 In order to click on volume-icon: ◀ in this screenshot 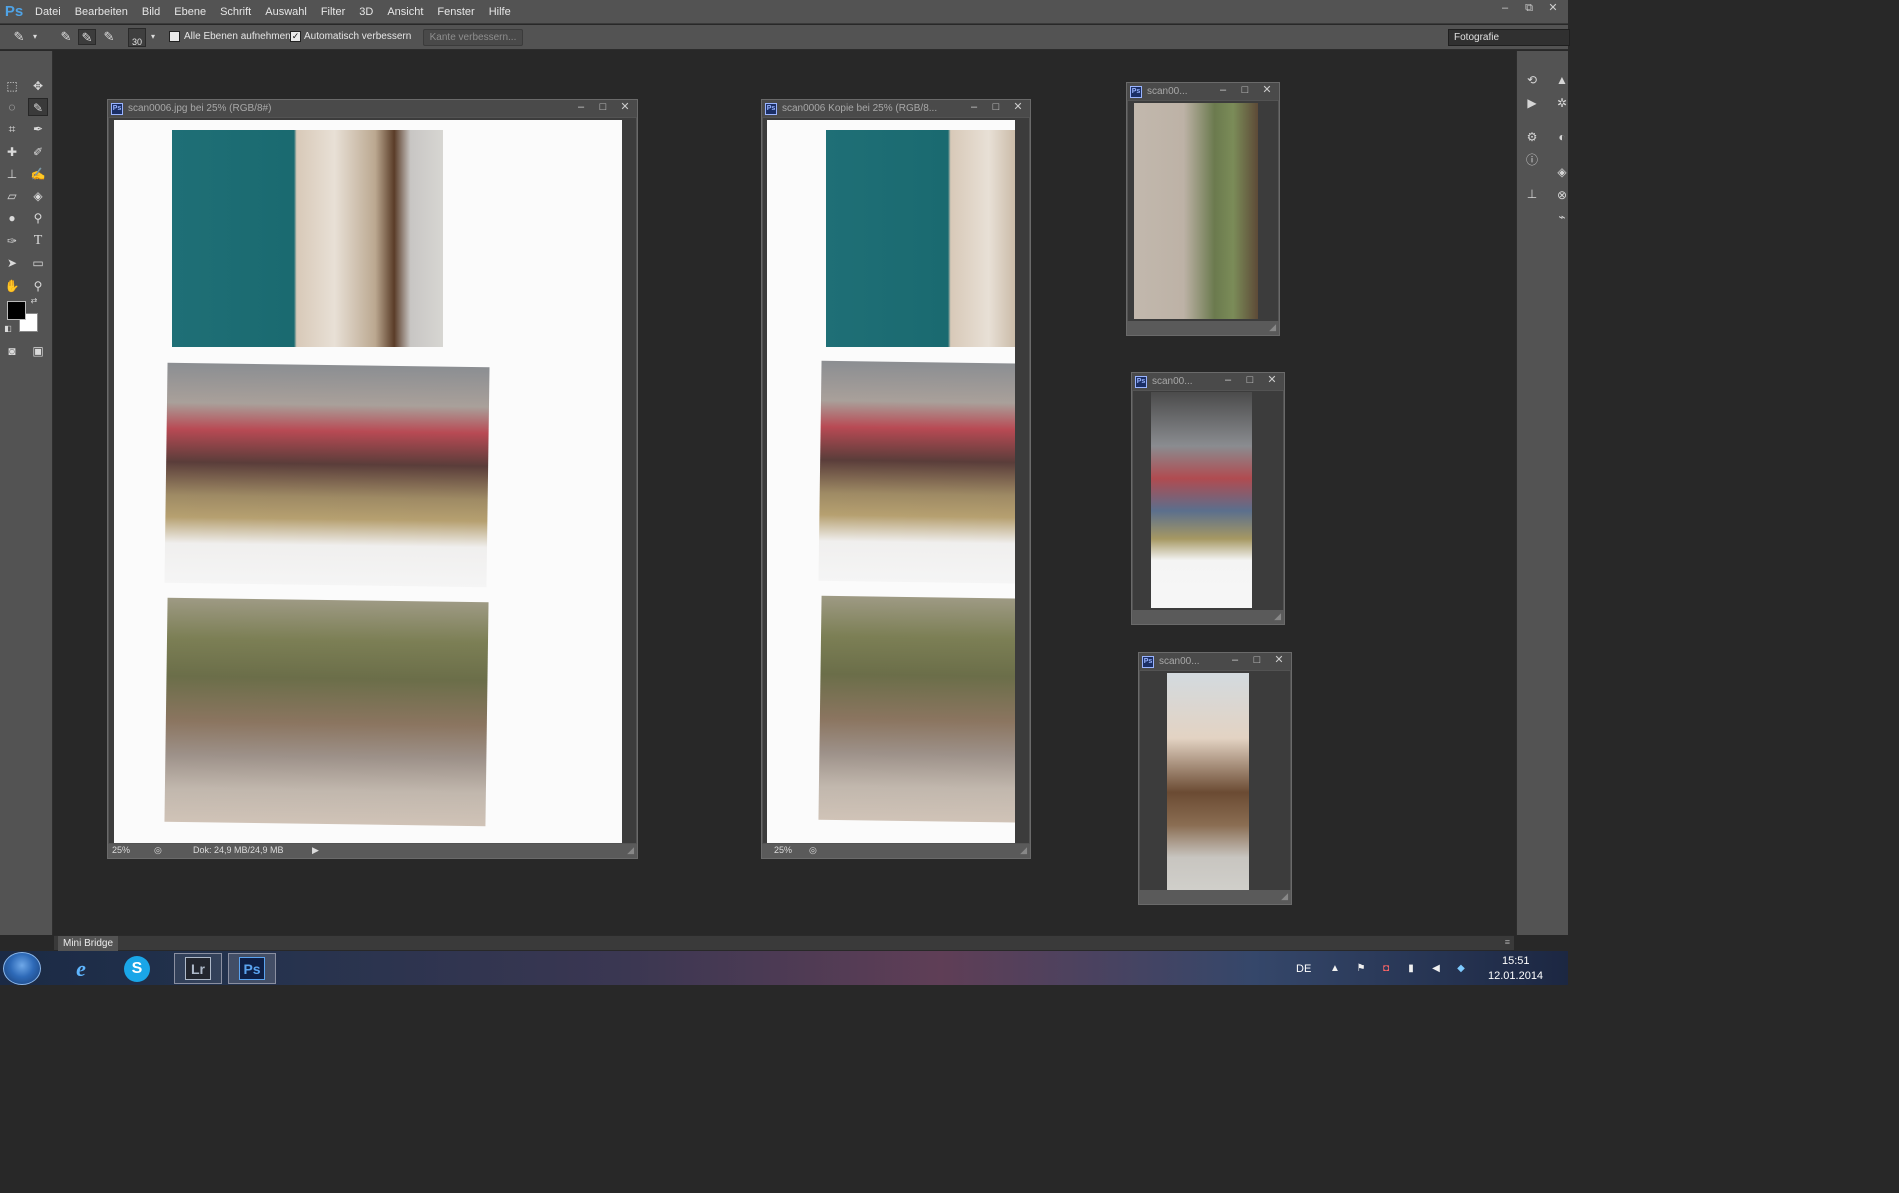, I will do `click(1436, 969)`.